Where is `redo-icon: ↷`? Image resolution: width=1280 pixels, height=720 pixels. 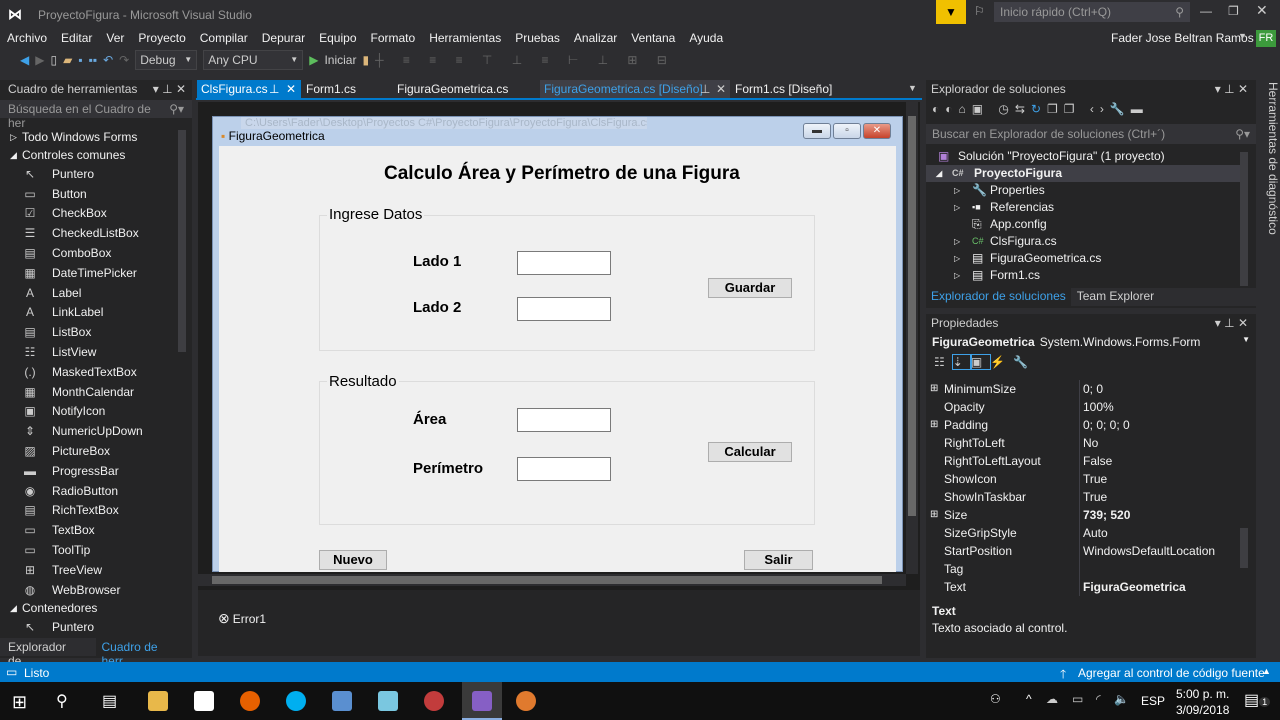
redo-icon: ↷ is located at coordinates (124, 60).